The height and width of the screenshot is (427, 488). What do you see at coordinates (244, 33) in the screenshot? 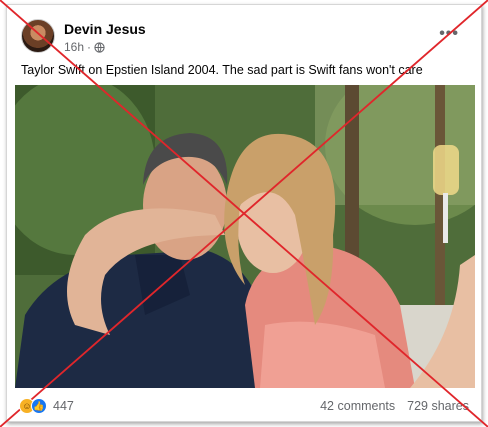
I see `post-header: Devin Jesus 16h · •••` at bounding box center [244, 33].